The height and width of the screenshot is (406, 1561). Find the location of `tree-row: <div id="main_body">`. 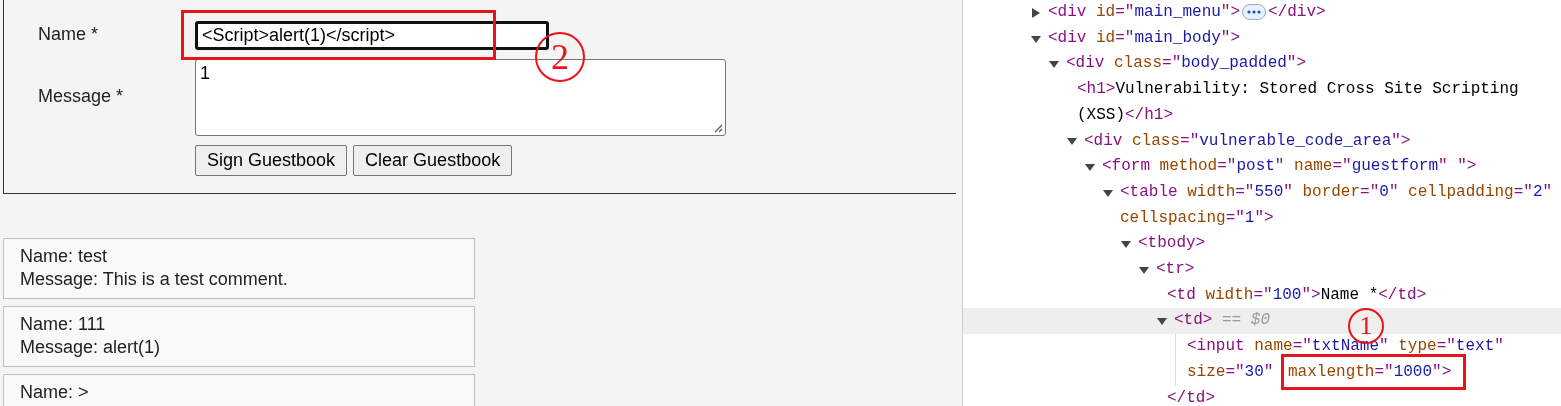

tree-row: <div id="main_body"> is located at coordinates (1295, 38).